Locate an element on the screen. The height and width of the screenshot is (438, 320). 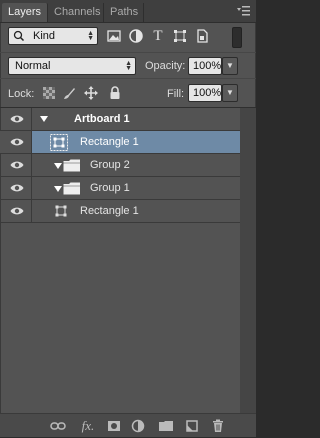
tab-layers: Layers is located at coordinates (25, 12).